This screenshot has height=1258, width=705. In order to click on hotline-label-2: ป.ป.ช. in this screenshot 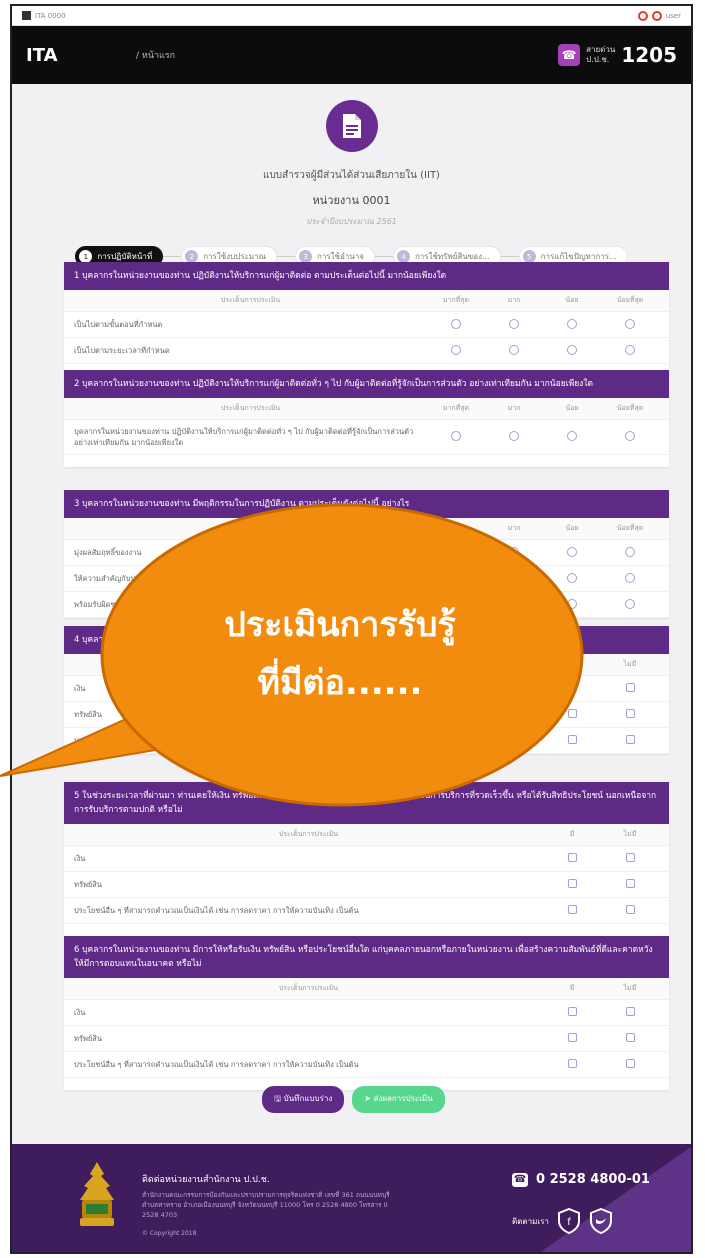, I will do `click(598, 59)`.